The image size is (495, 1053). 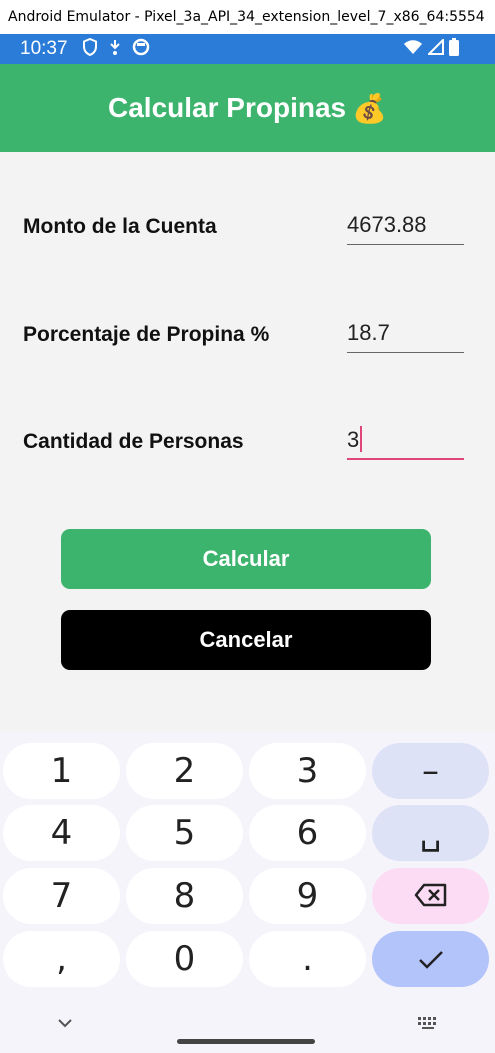 What do you see at coordinates (405, 333) in the screenshot?
I see `tip-percentage-input: 18.7` at bounding box center [405, 333].